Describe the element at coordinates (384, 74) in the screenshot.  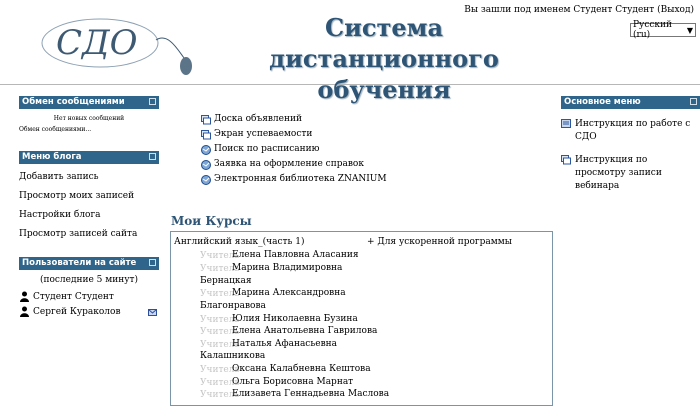
I see `site-title-line2: дистанционного обучения` at that location.